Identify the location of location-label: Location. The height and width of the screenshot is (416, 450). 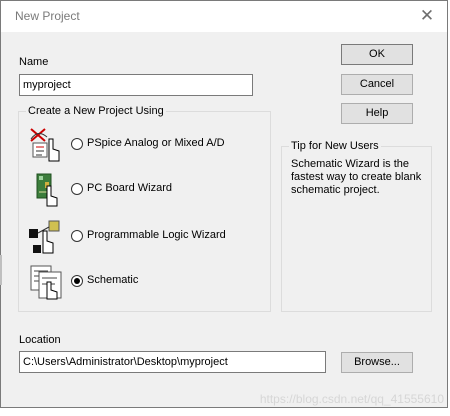
(40, 340).